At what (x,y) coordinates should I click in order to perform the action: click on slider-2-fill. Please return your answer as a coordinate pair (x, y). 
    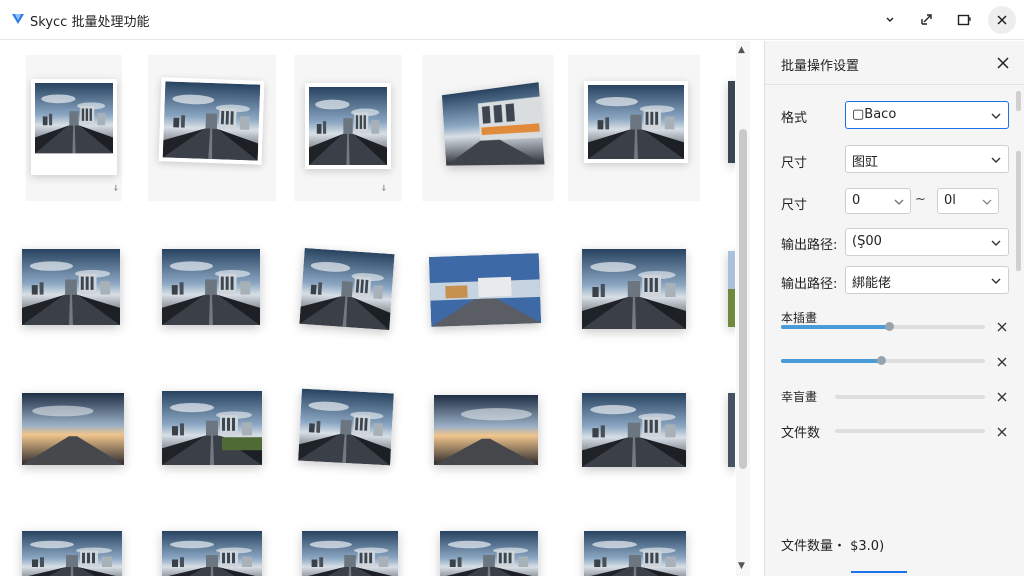
    Looking at the image, I should click on (831, 361).